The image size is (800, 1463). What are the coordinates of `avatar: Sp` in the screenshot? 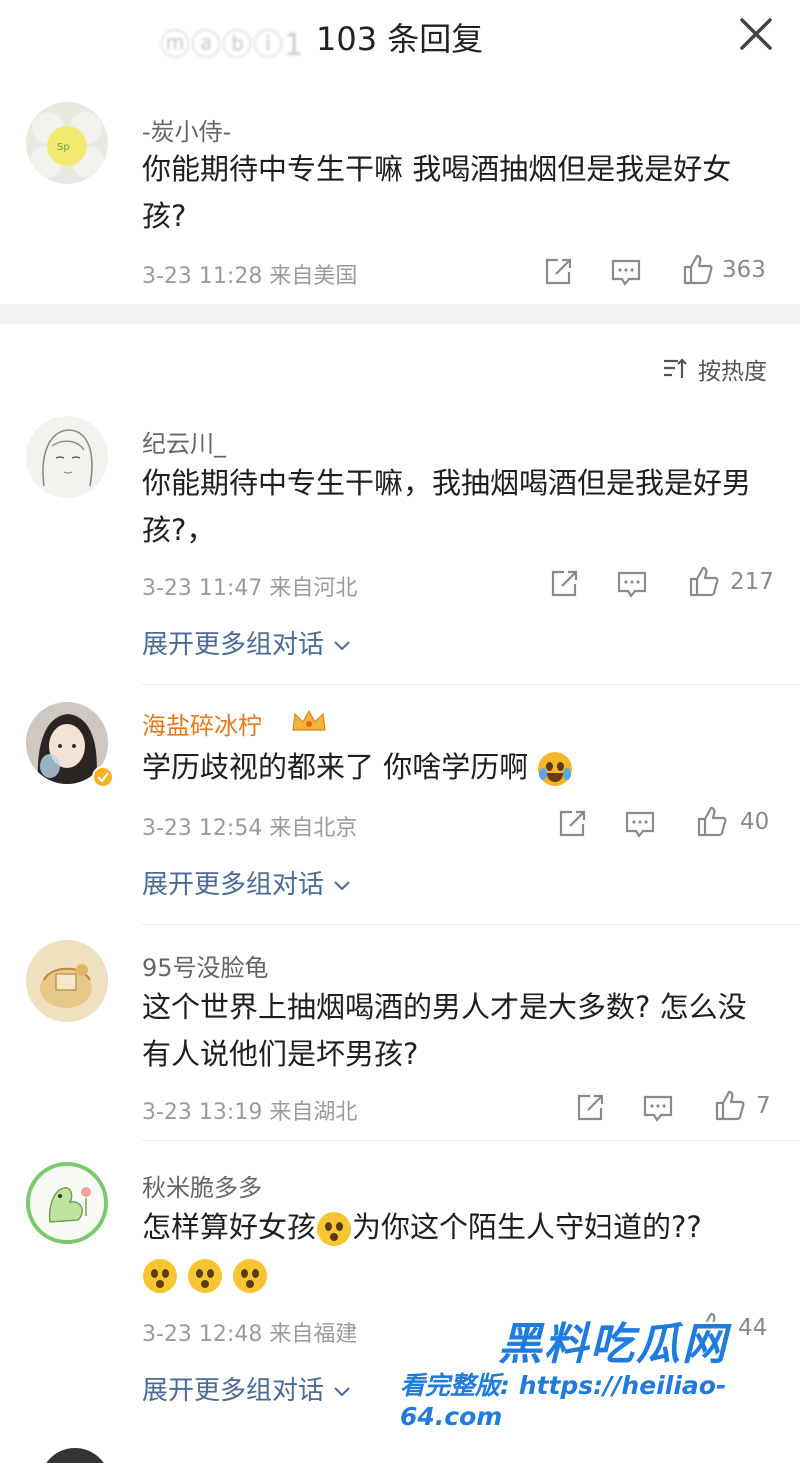 It's located at (67, 143).